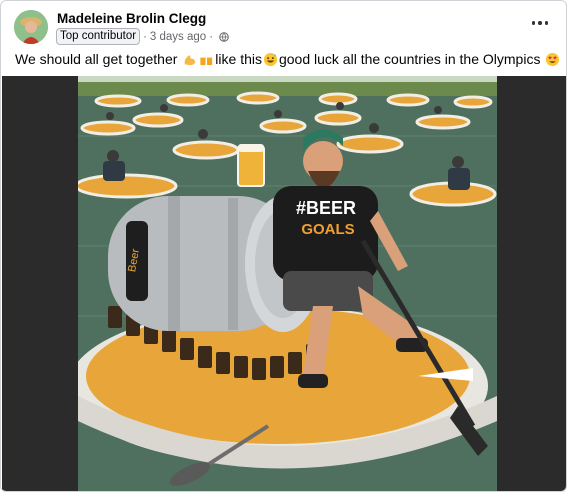  I want to click on globe-icon, so click(224, 36).